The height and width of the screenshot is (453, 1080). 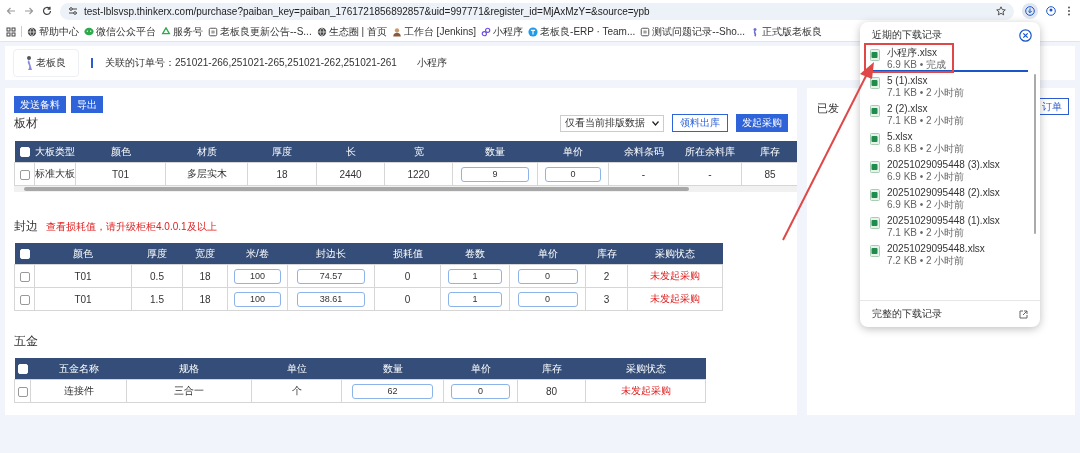 What do you see at coordinates (907, 35) in the screenshot?
I see `popup-title: 近期的下载记录` at bounding box center [907, 35].